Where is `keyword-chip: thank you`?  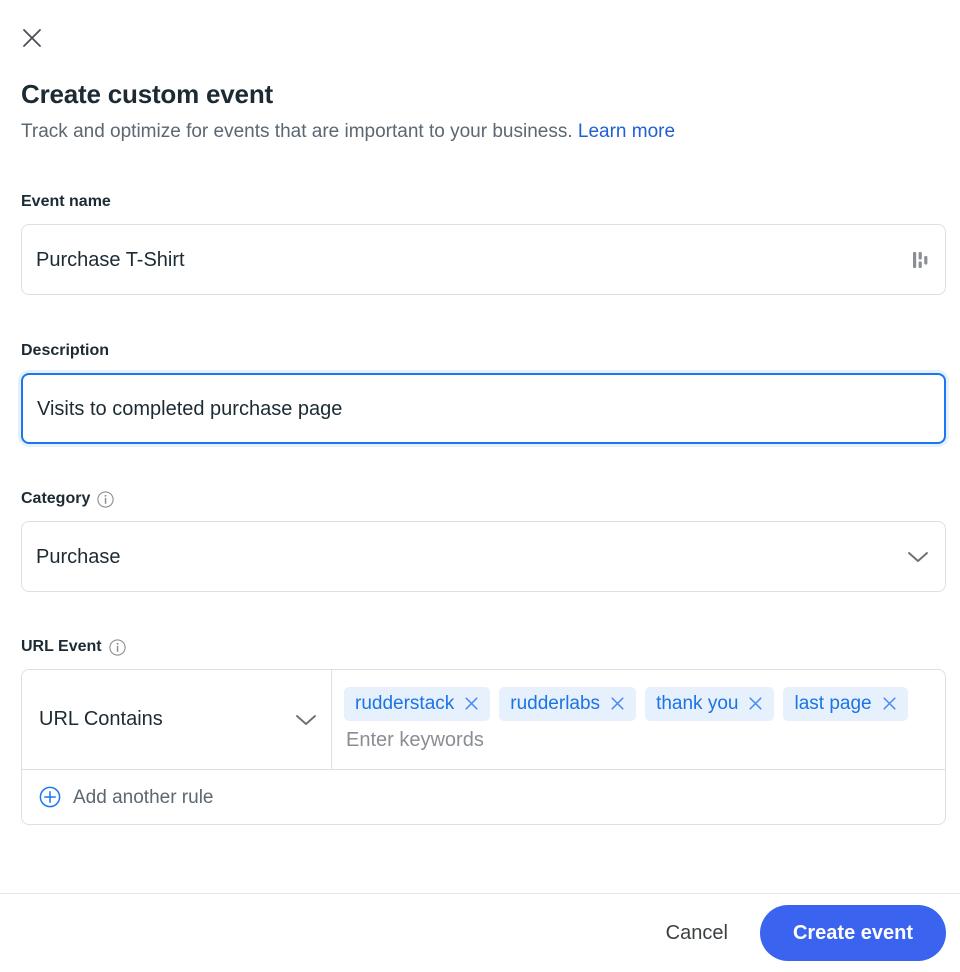 keyword-chip: thank you is located at coordinates (710, 704).